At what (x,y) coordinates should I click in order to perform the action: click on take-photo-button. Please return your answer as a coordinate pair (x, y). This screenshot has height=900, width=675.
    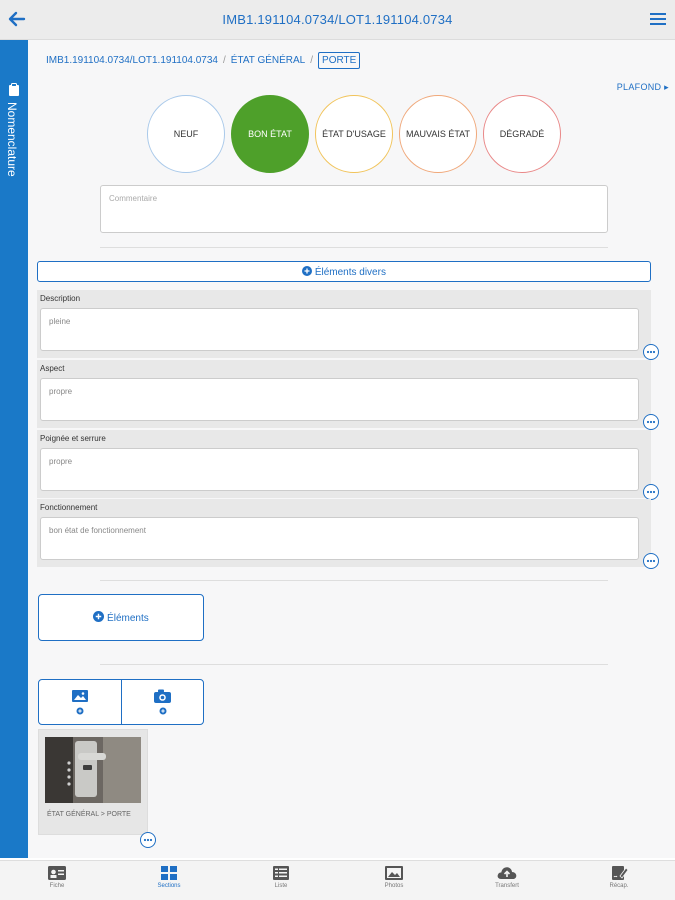
    Looking at the image, I should click on (163, 702).